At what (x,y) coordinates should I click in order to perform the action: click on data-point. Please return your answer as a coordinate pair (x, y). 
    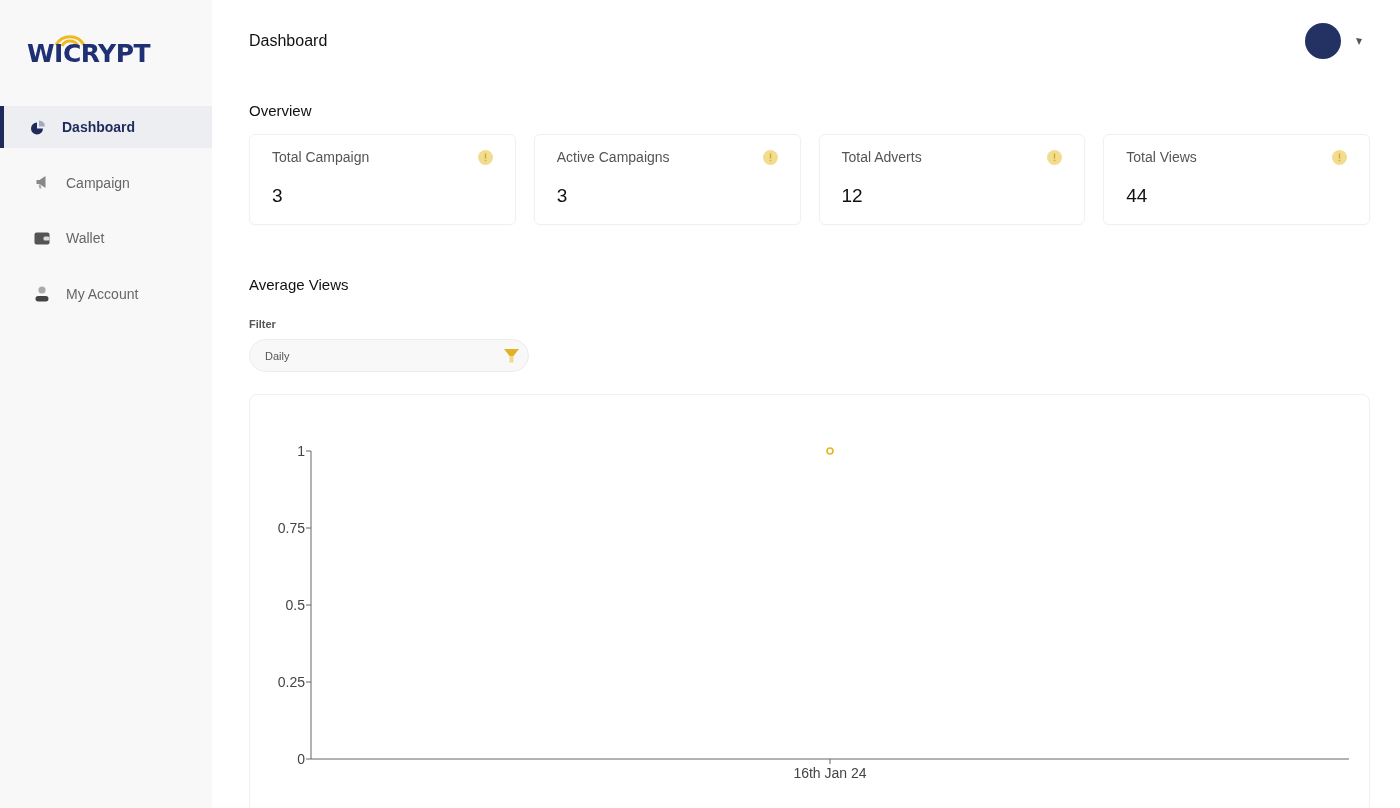
    Looking at the image, I should click on (830, 451).